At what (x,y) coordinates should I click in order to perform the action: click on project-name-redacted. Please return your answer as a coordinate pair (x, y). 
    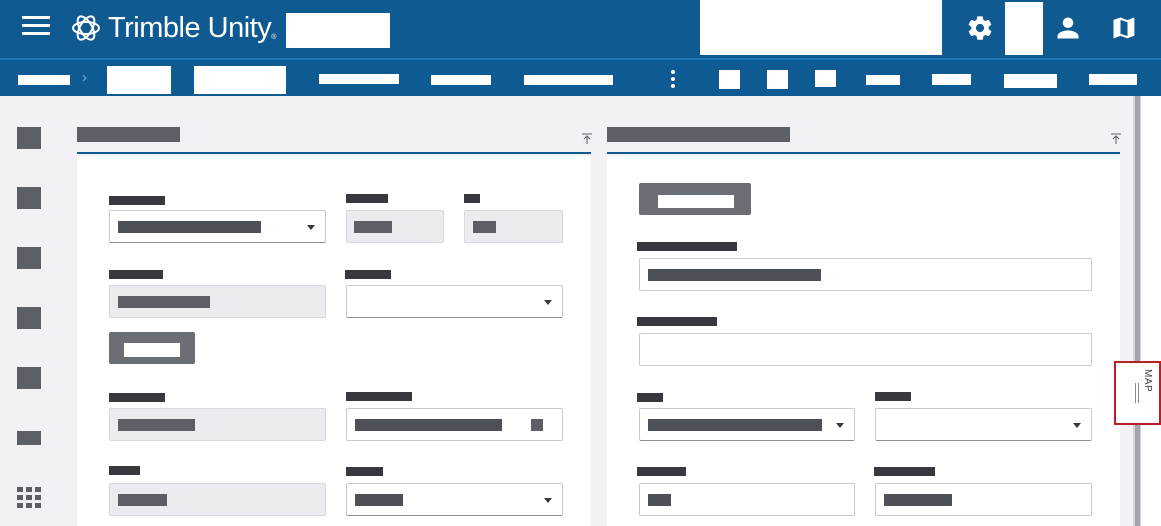
    Looking at the image, I should click on (338, 30).